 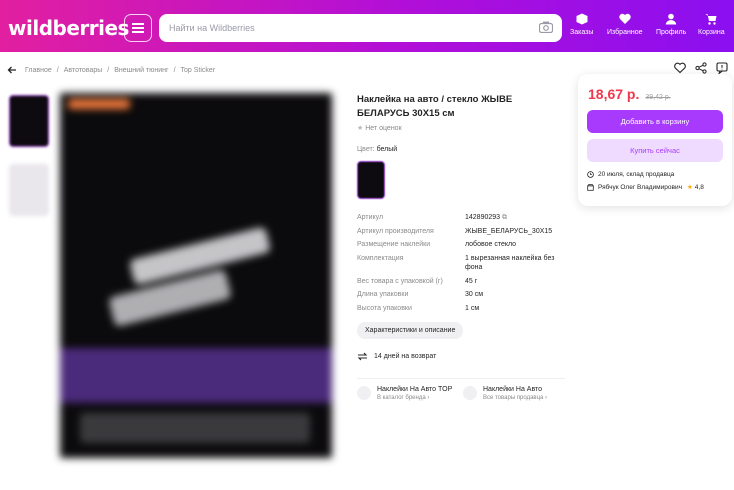 I want to click on spec-key: Артикул, so click(x=370, y=217).